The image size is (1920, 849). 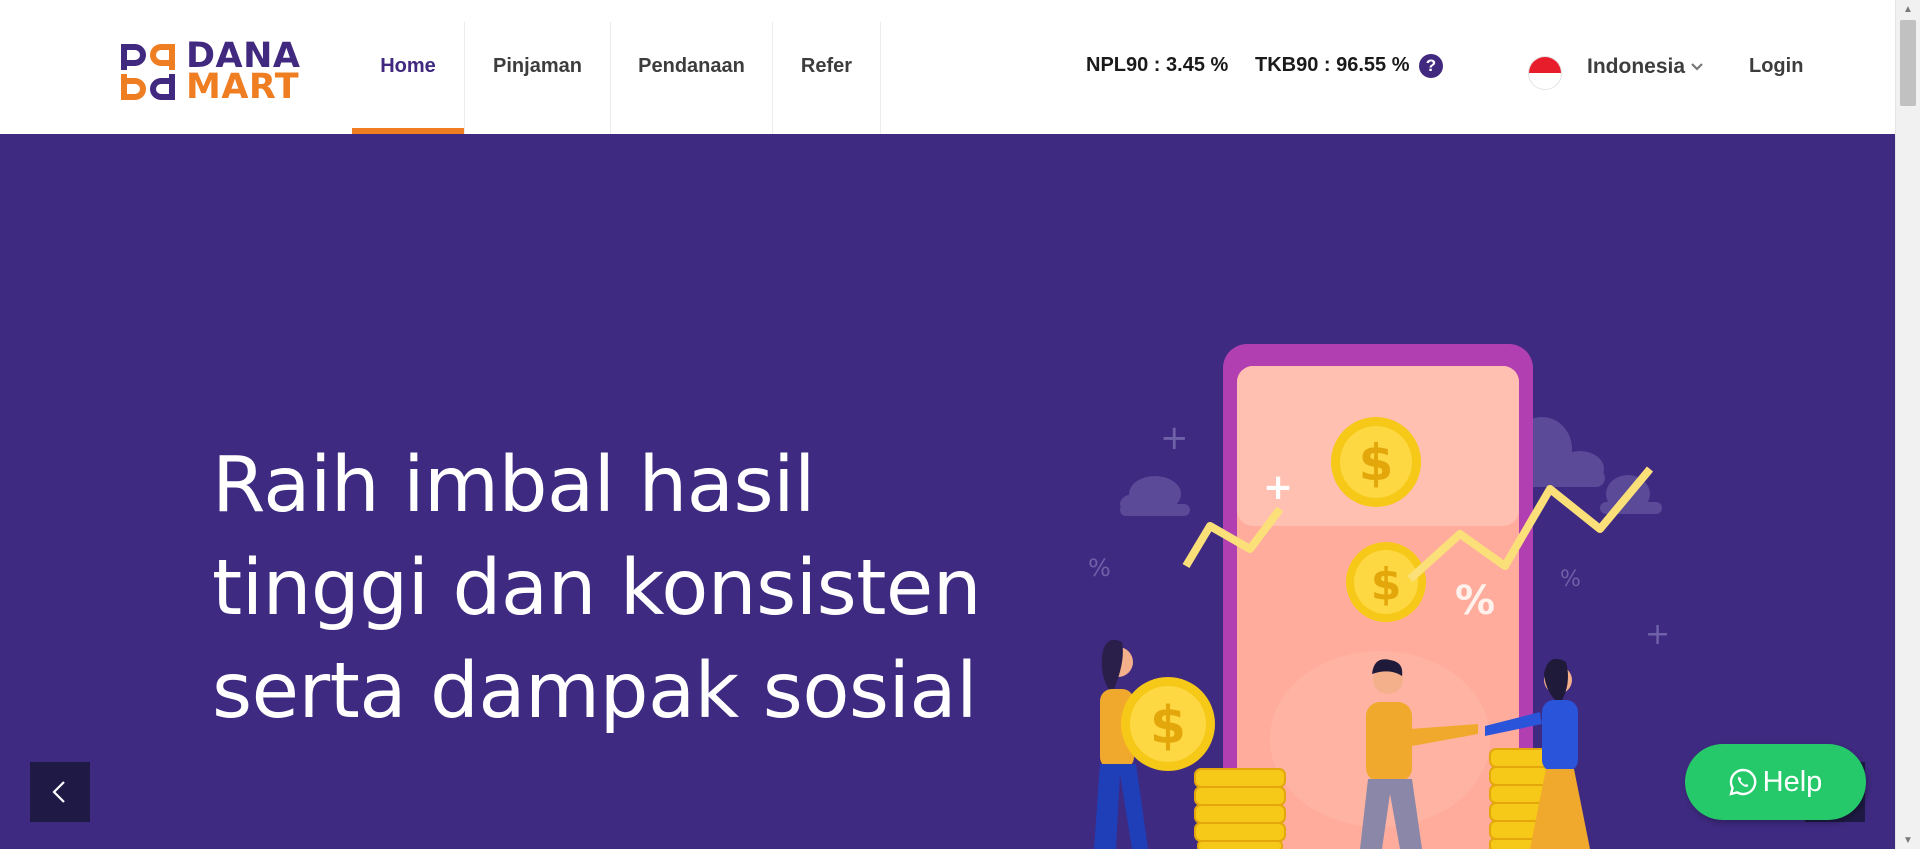 I want to click on indonesia-flag-icon, so click(x=1545, y=73).